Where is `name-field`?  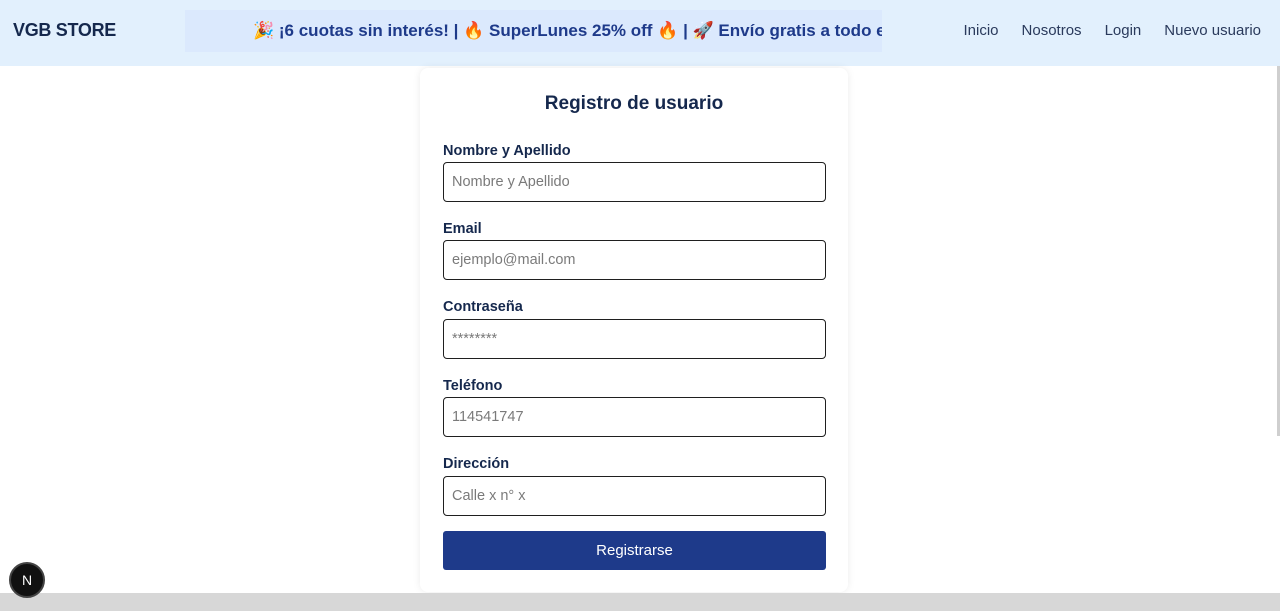 name-field is located at coordinates (634, 182).